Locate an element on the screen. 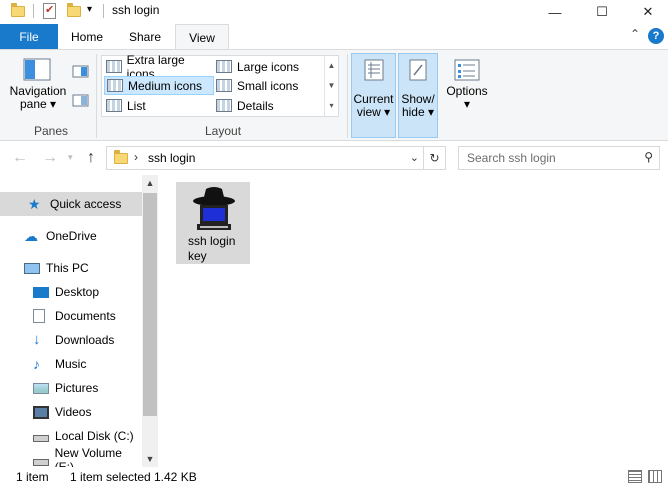 The width and height of the screenshot is (668, 487). navigation-pane-button: Navigation pane ▾ is located at coordinates (38, 84).